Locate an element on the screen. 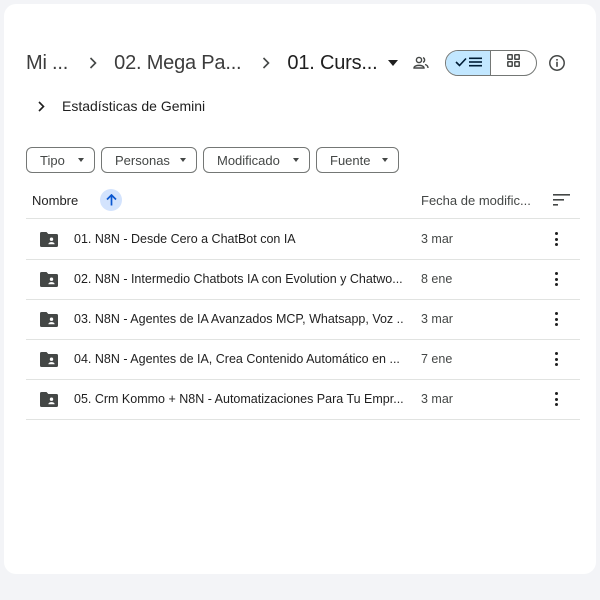 The image size is (600, 600). list-icon is located at coordinates (475, 63).